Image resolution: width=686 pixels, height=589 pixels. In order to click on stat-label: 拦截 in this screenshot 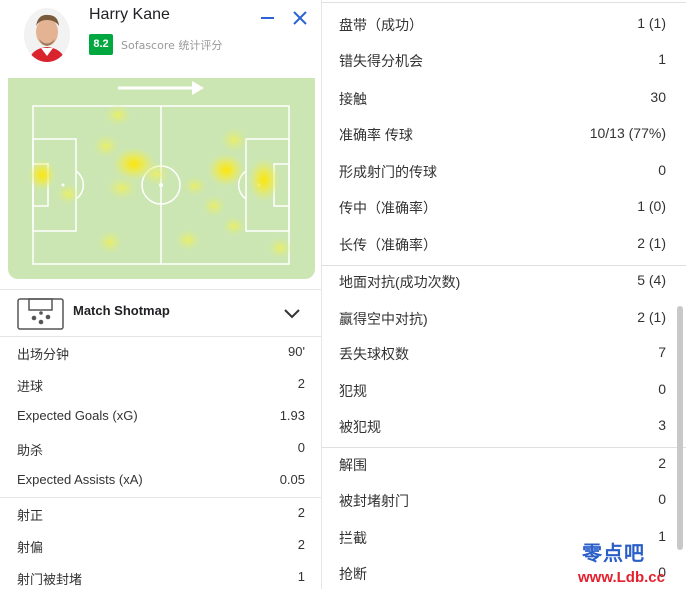, I will do `click(353, 538)`.